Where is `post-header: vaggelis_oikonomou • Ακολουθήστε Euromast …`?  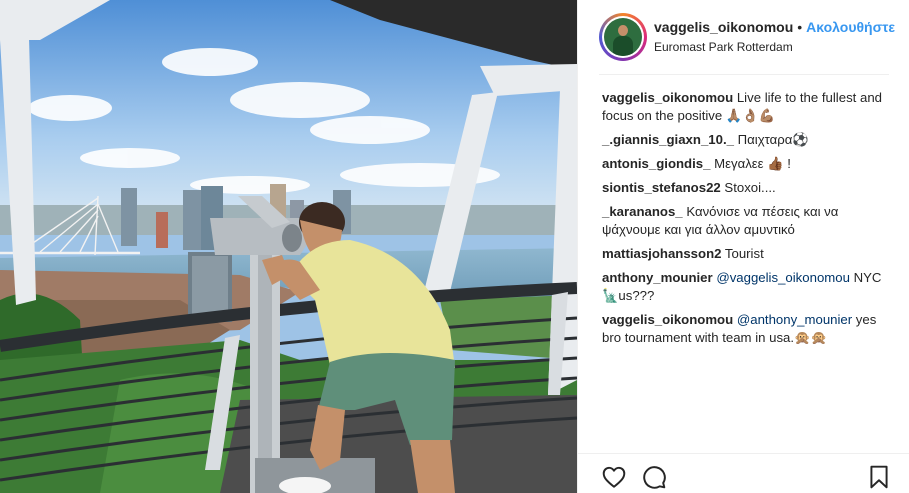 post-header: vaggelis_oikonomou • Ακολουθήστε Euromast … is located at coordinates (743, 37).